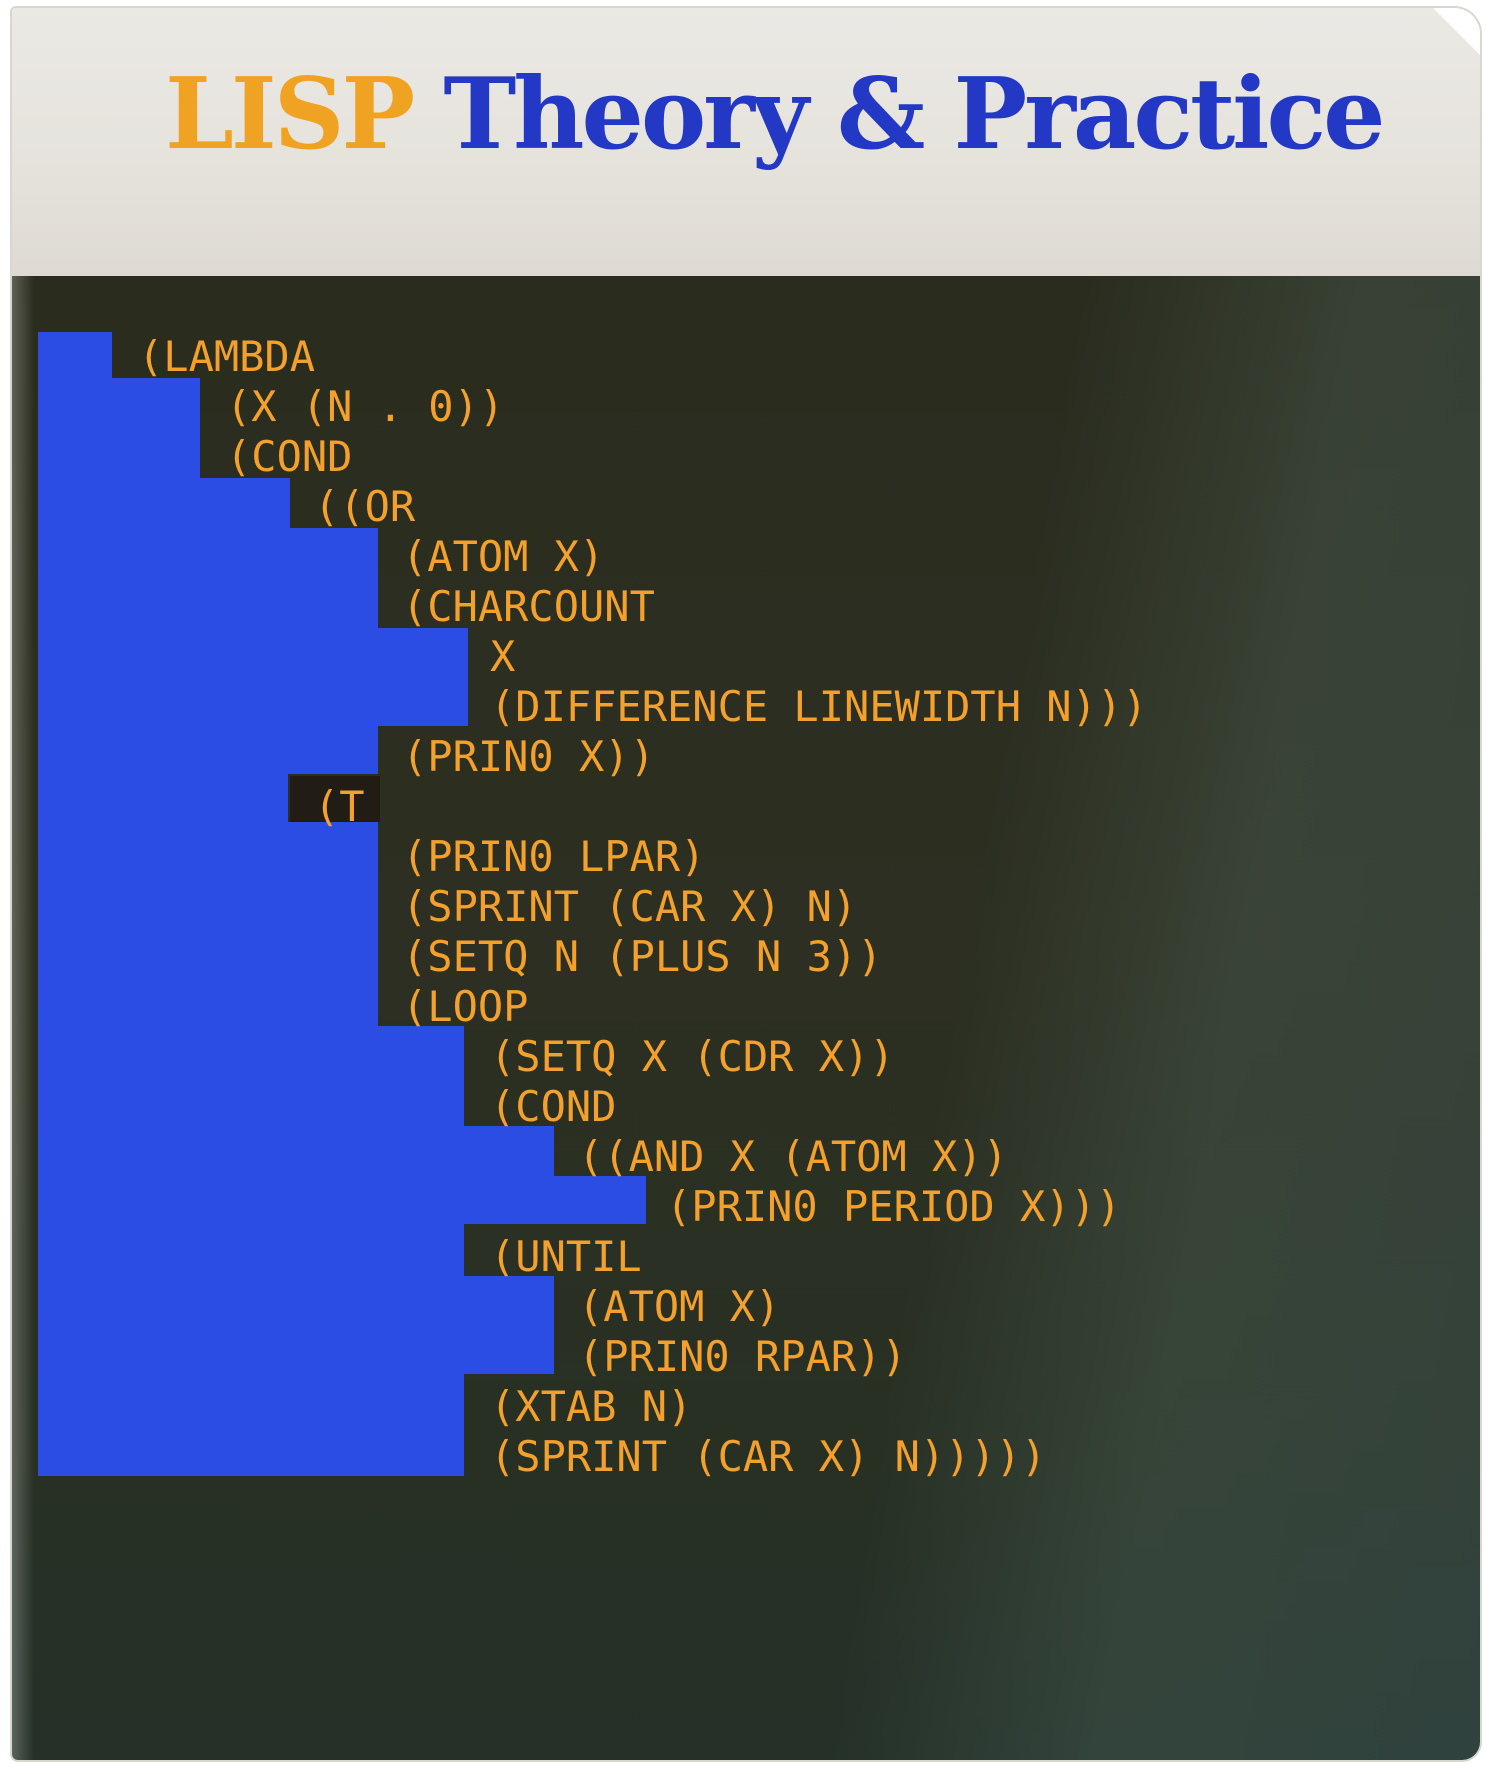  What do you see at coordinates (227, 356) in the screenshot?
I see `code-line: (LAMBDA` at bounding box center [227, 356].